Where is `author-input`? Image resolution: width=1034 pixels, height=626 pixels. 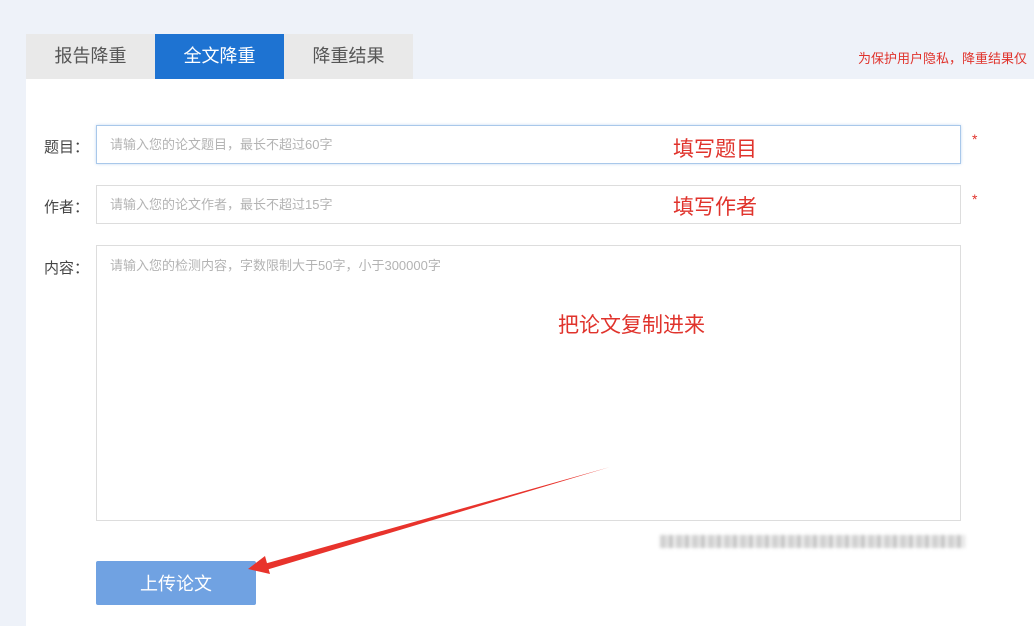 author-input is located at coordinates (528, 204).